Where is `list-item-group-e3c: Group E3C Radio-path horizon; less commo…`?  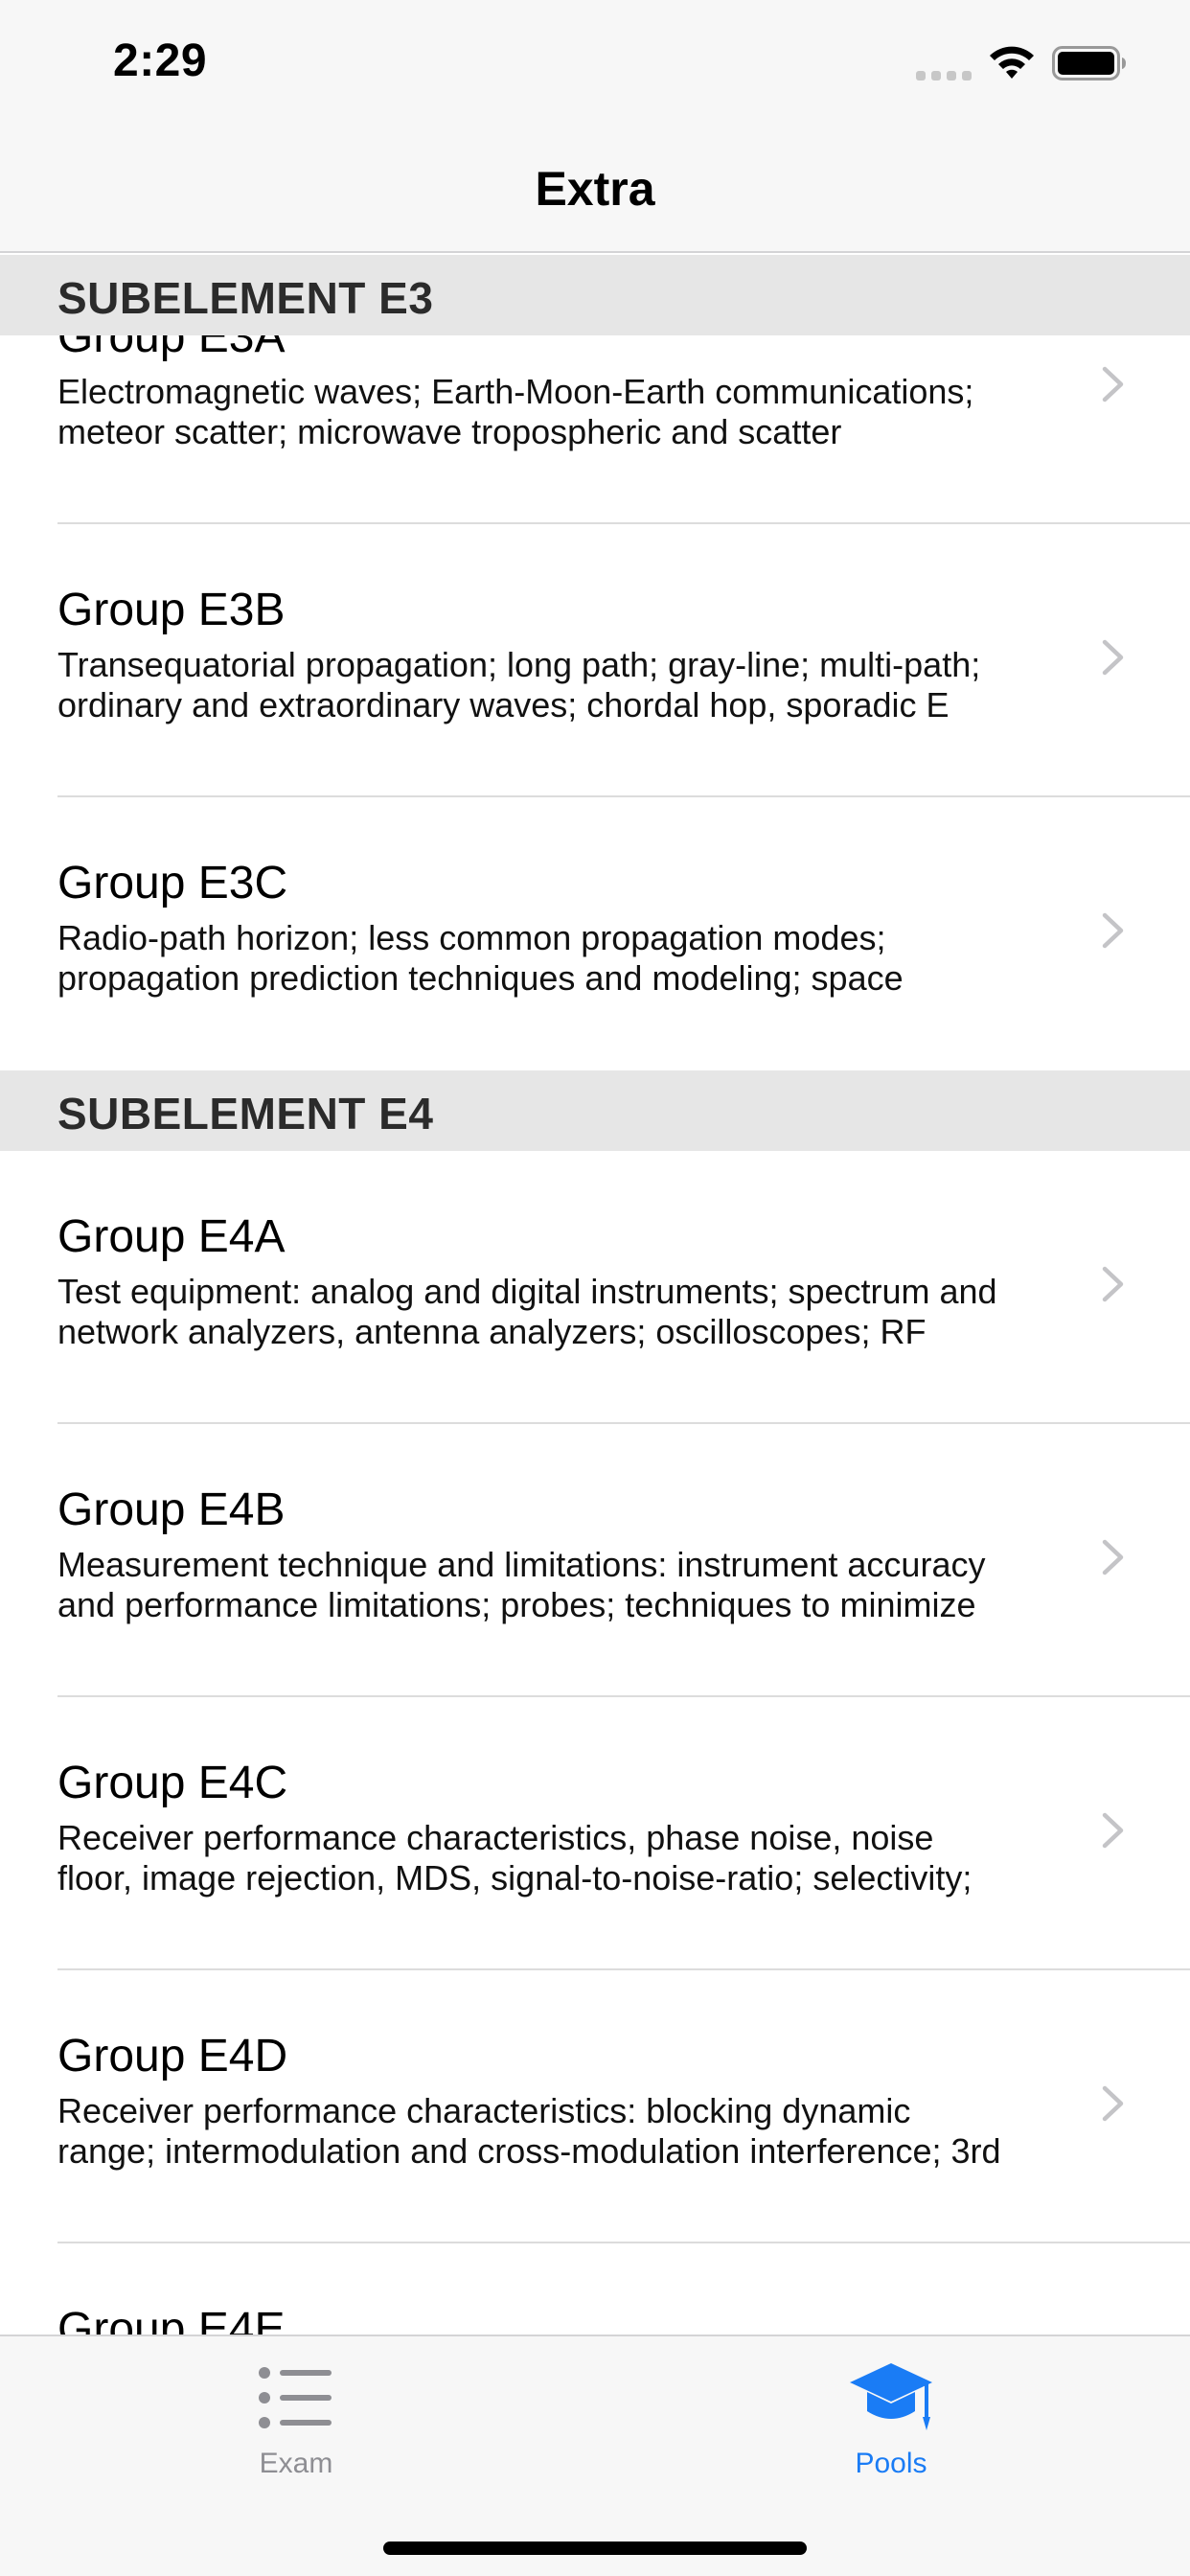
list-item-group-e3c: Group E3C Radio-path horizon; less commo… is located at coordinates (595, 933).